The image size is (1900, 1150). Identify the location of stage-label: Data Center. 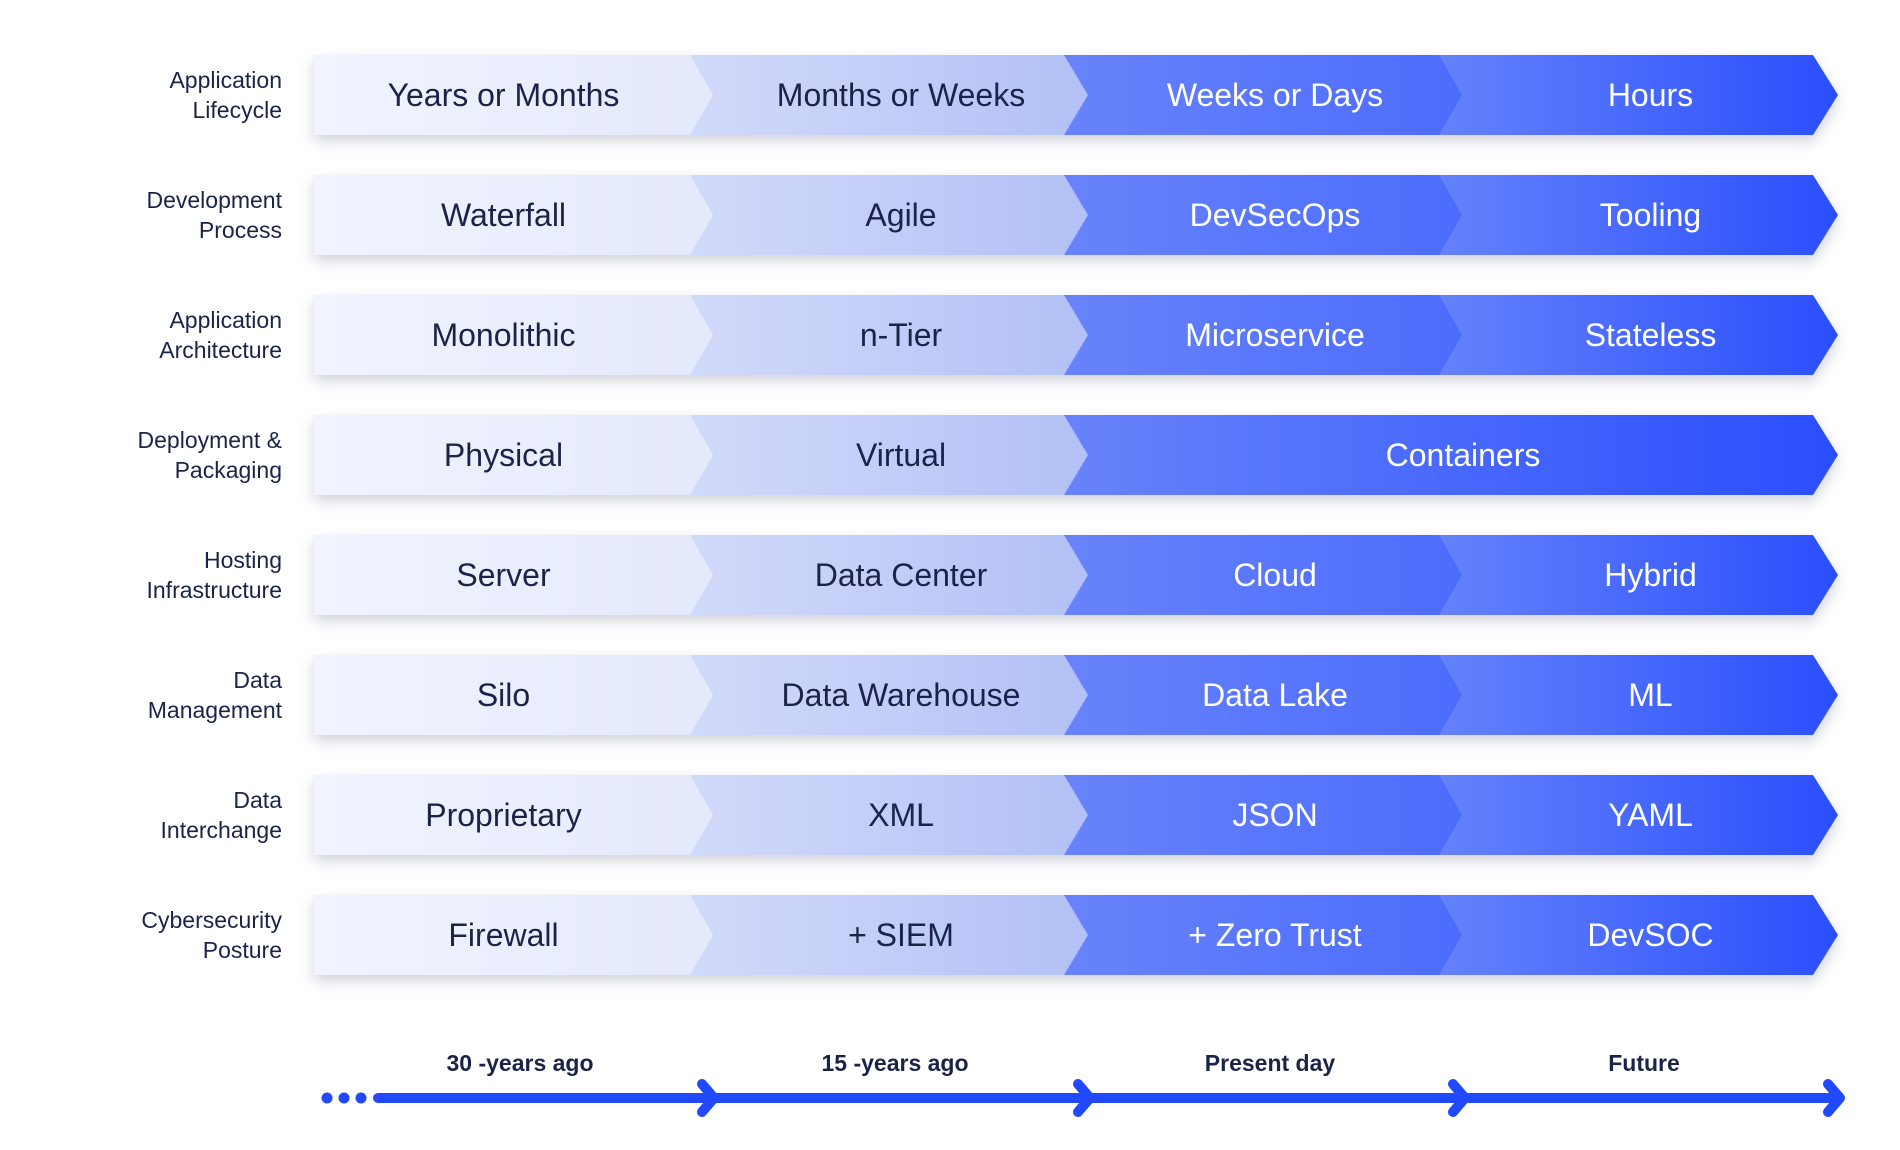
(901, 574).